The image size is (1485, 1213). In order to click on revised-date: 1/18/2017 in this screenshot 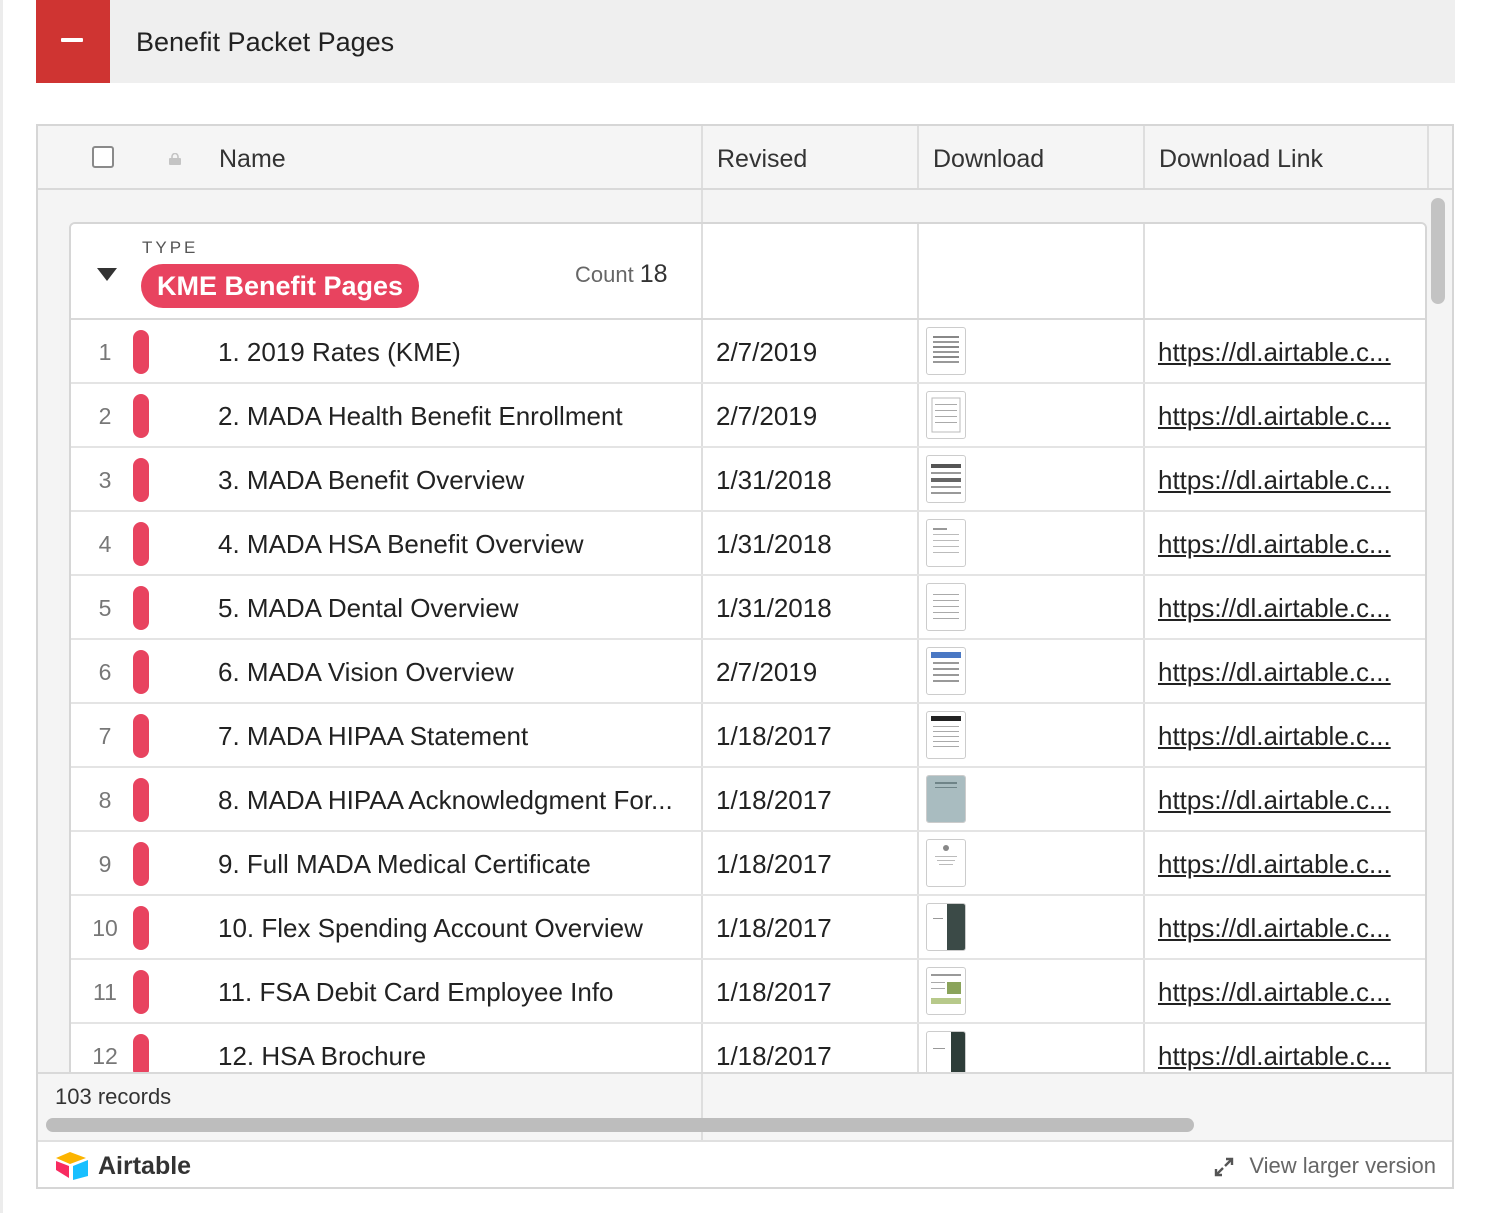, I will do `click(774, 736)`.